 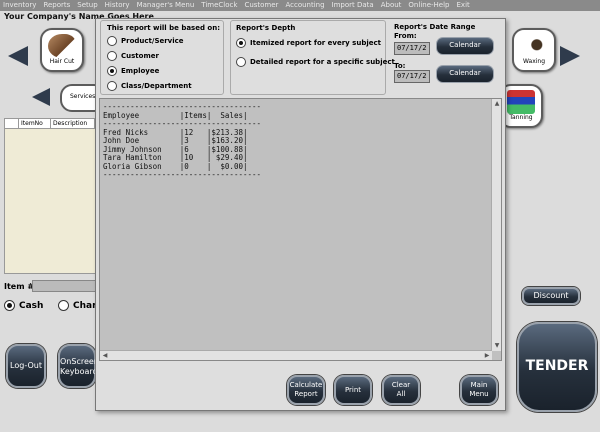 I want to click on basis-option-customer: Customer, so click(x=133, y=56).